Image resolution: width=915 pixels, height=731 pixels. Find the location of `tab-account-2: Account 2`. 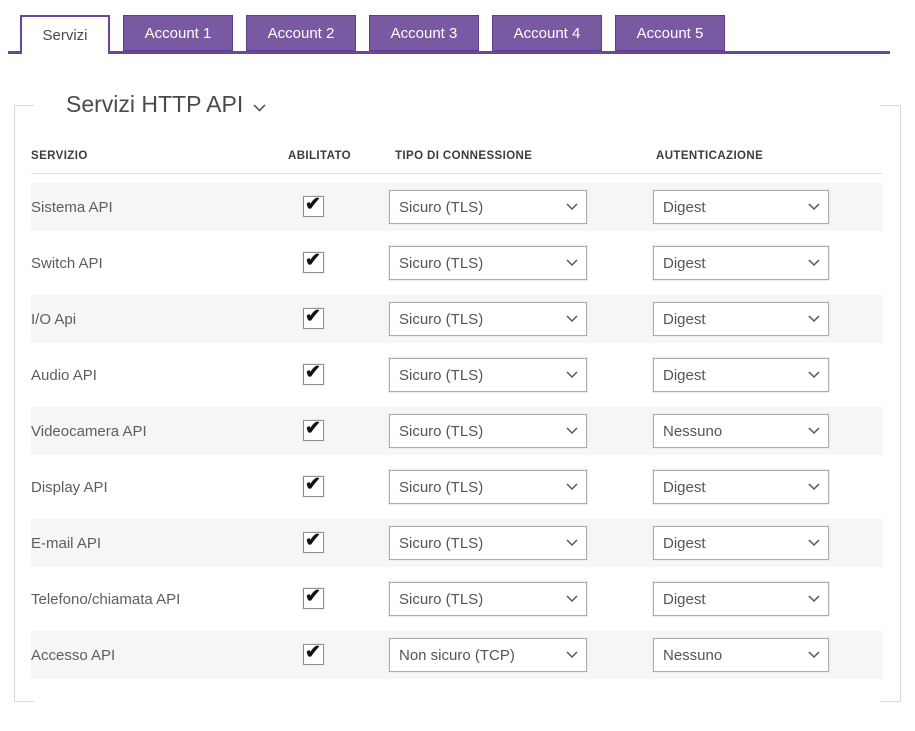

tab-account-2: Account 2 is located at coordinates (301, 33).